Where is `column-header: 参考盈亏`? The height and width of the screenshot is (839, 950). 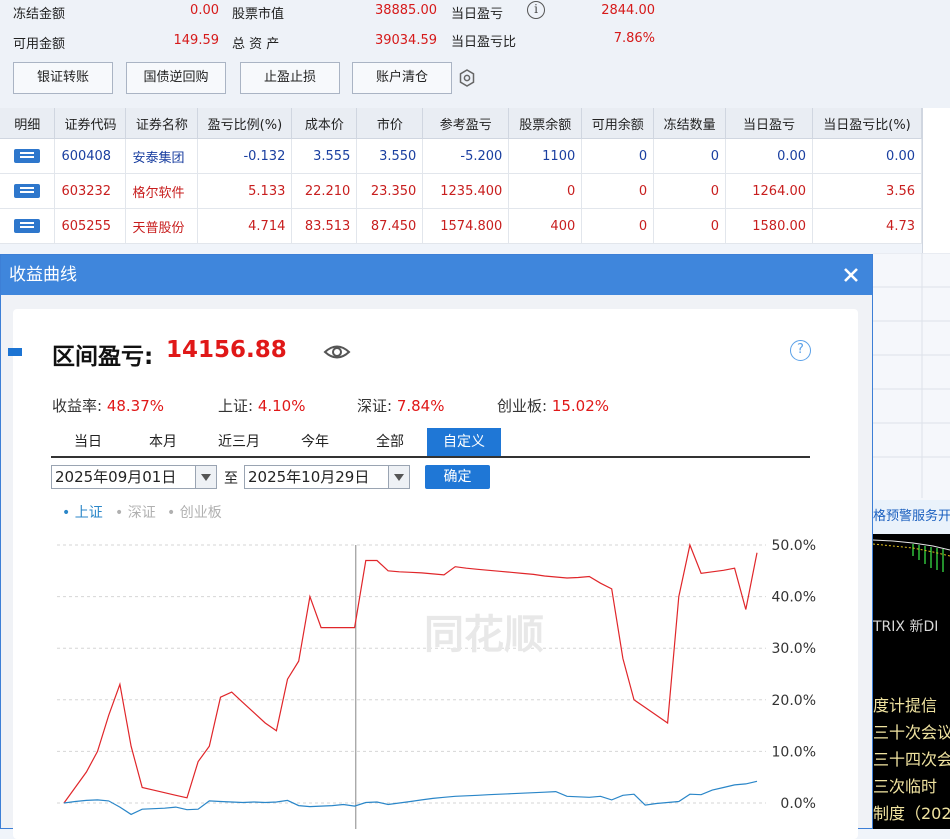 column-header: 参考盈亏 is located at coordinates (466, 123).